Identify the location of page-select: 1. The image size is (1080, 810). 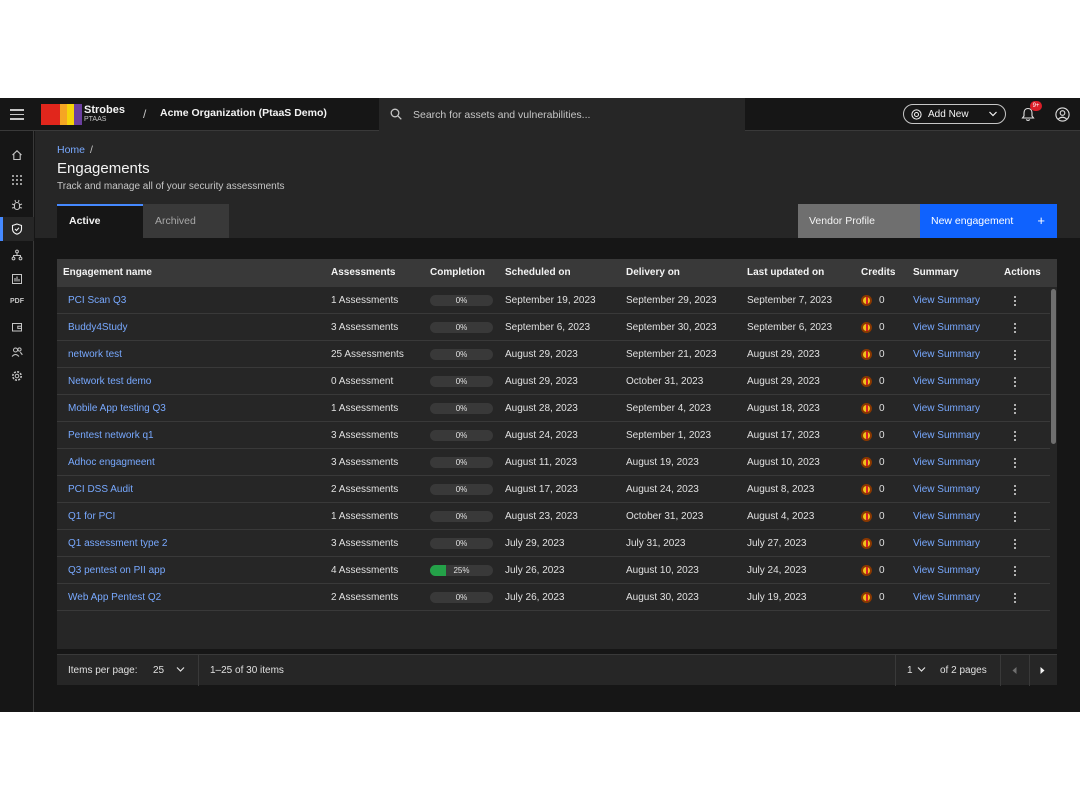
(910, 670).